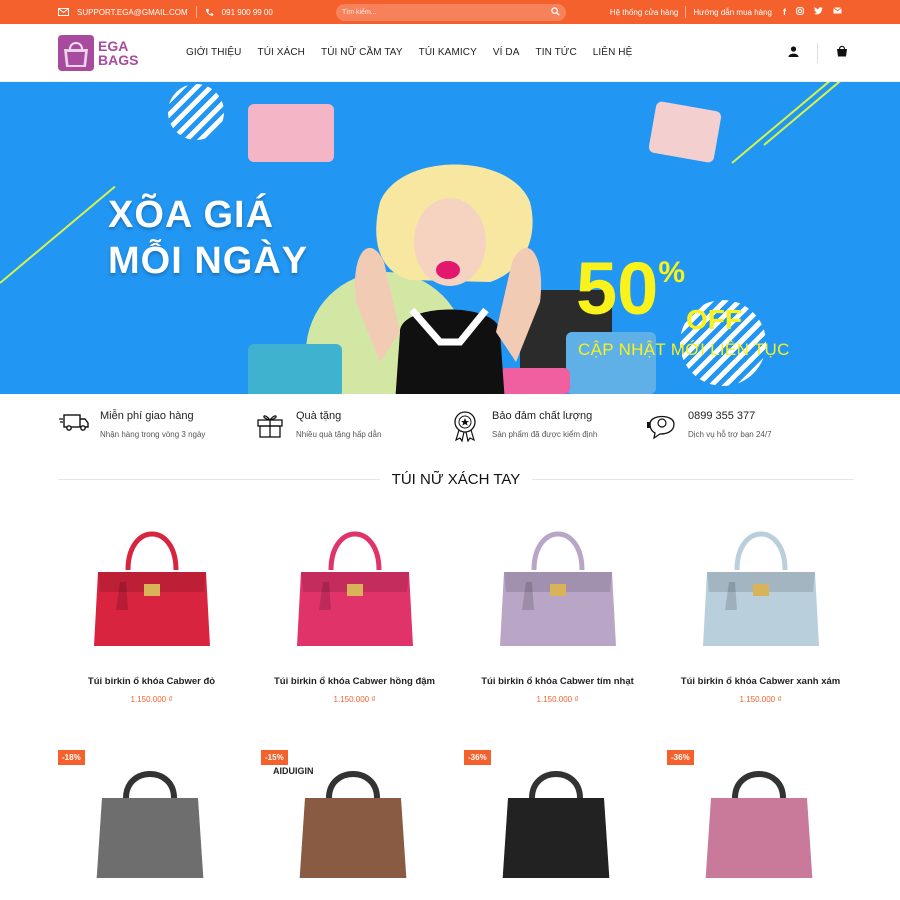  Describe the element at coordinates (466, 426) in the screenshot. I see `award-icon` at that location.